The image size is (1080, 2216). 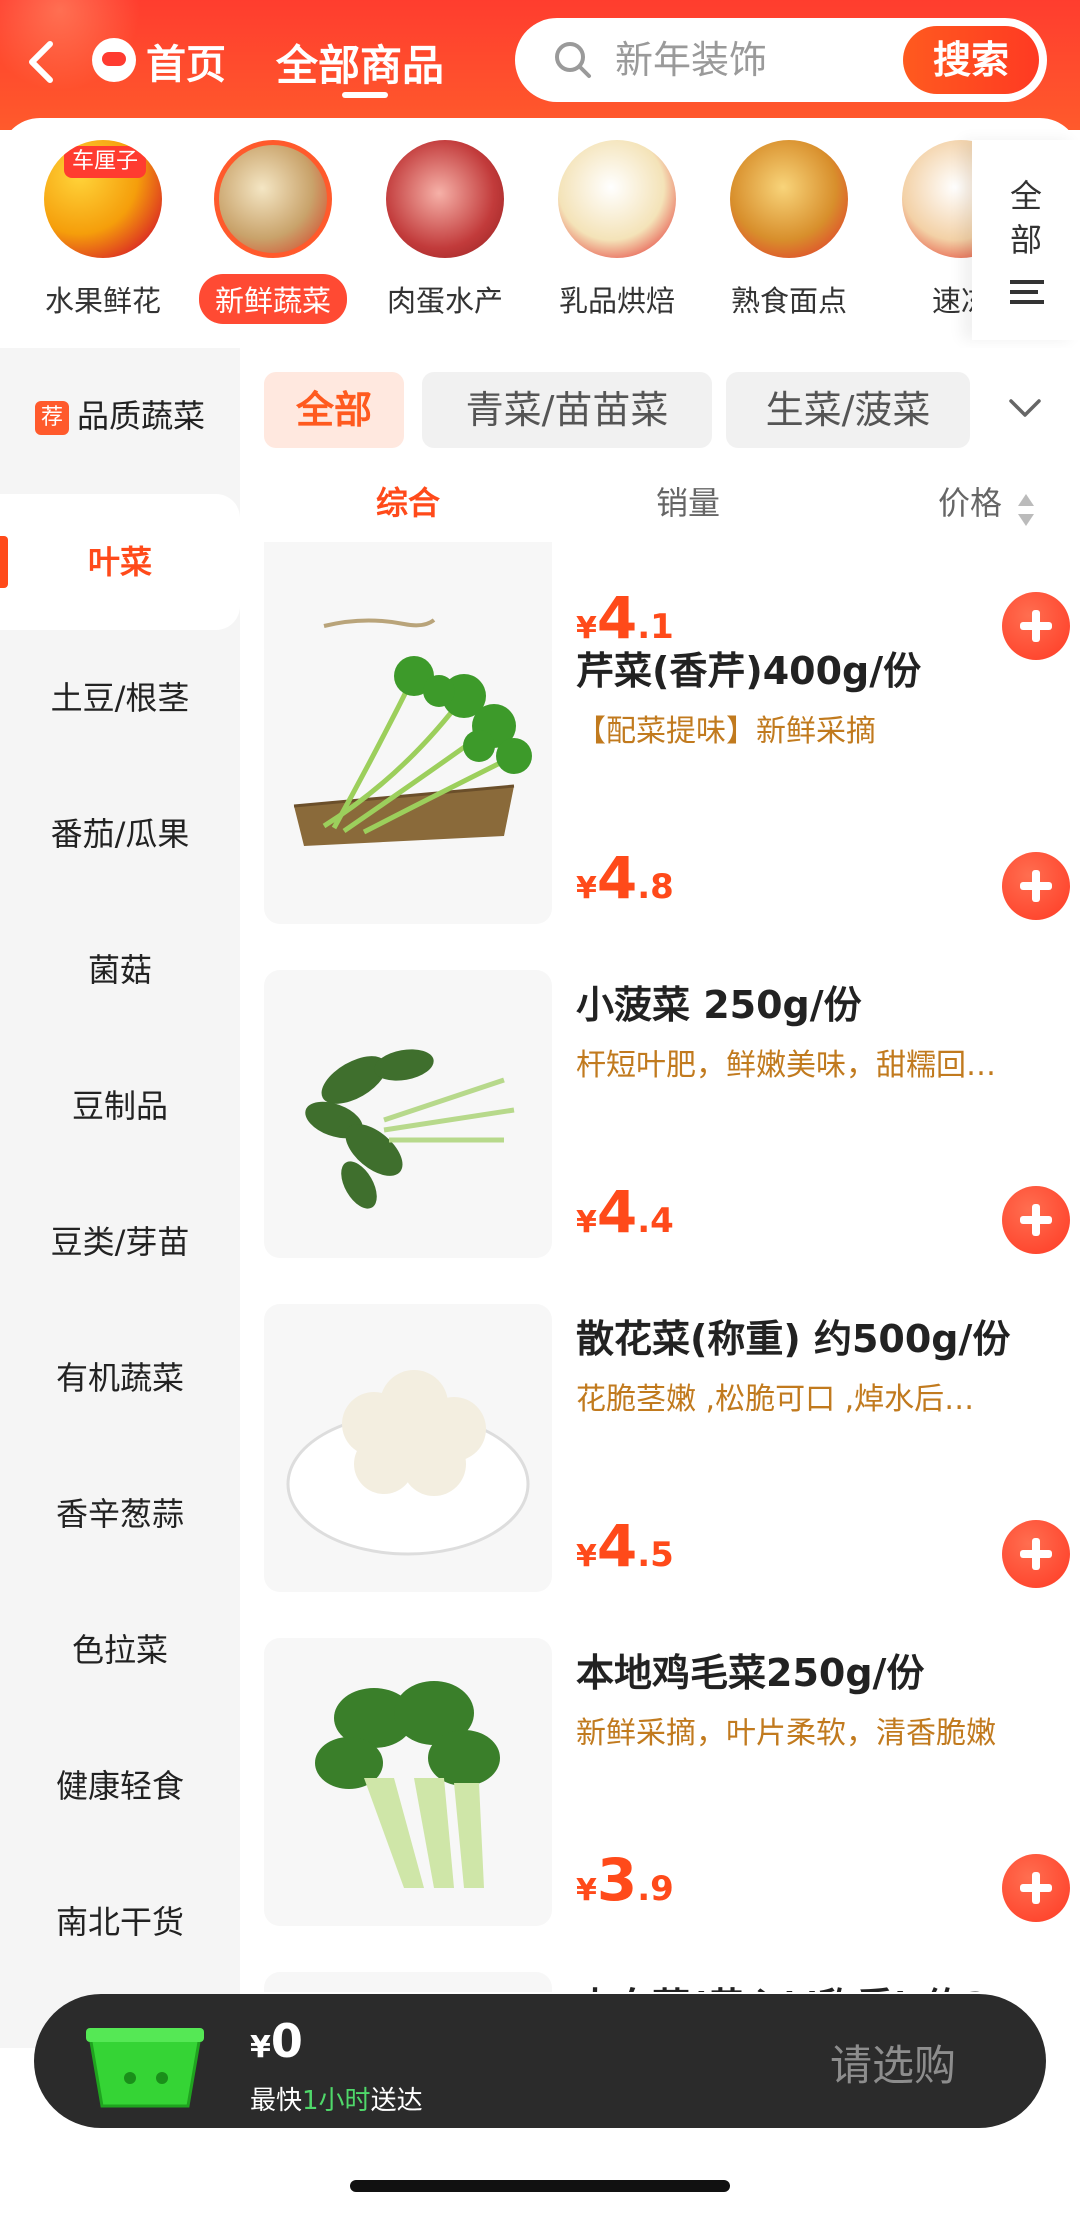 I want to click on shopping-basket-icon, so click(x=145, y=2064).